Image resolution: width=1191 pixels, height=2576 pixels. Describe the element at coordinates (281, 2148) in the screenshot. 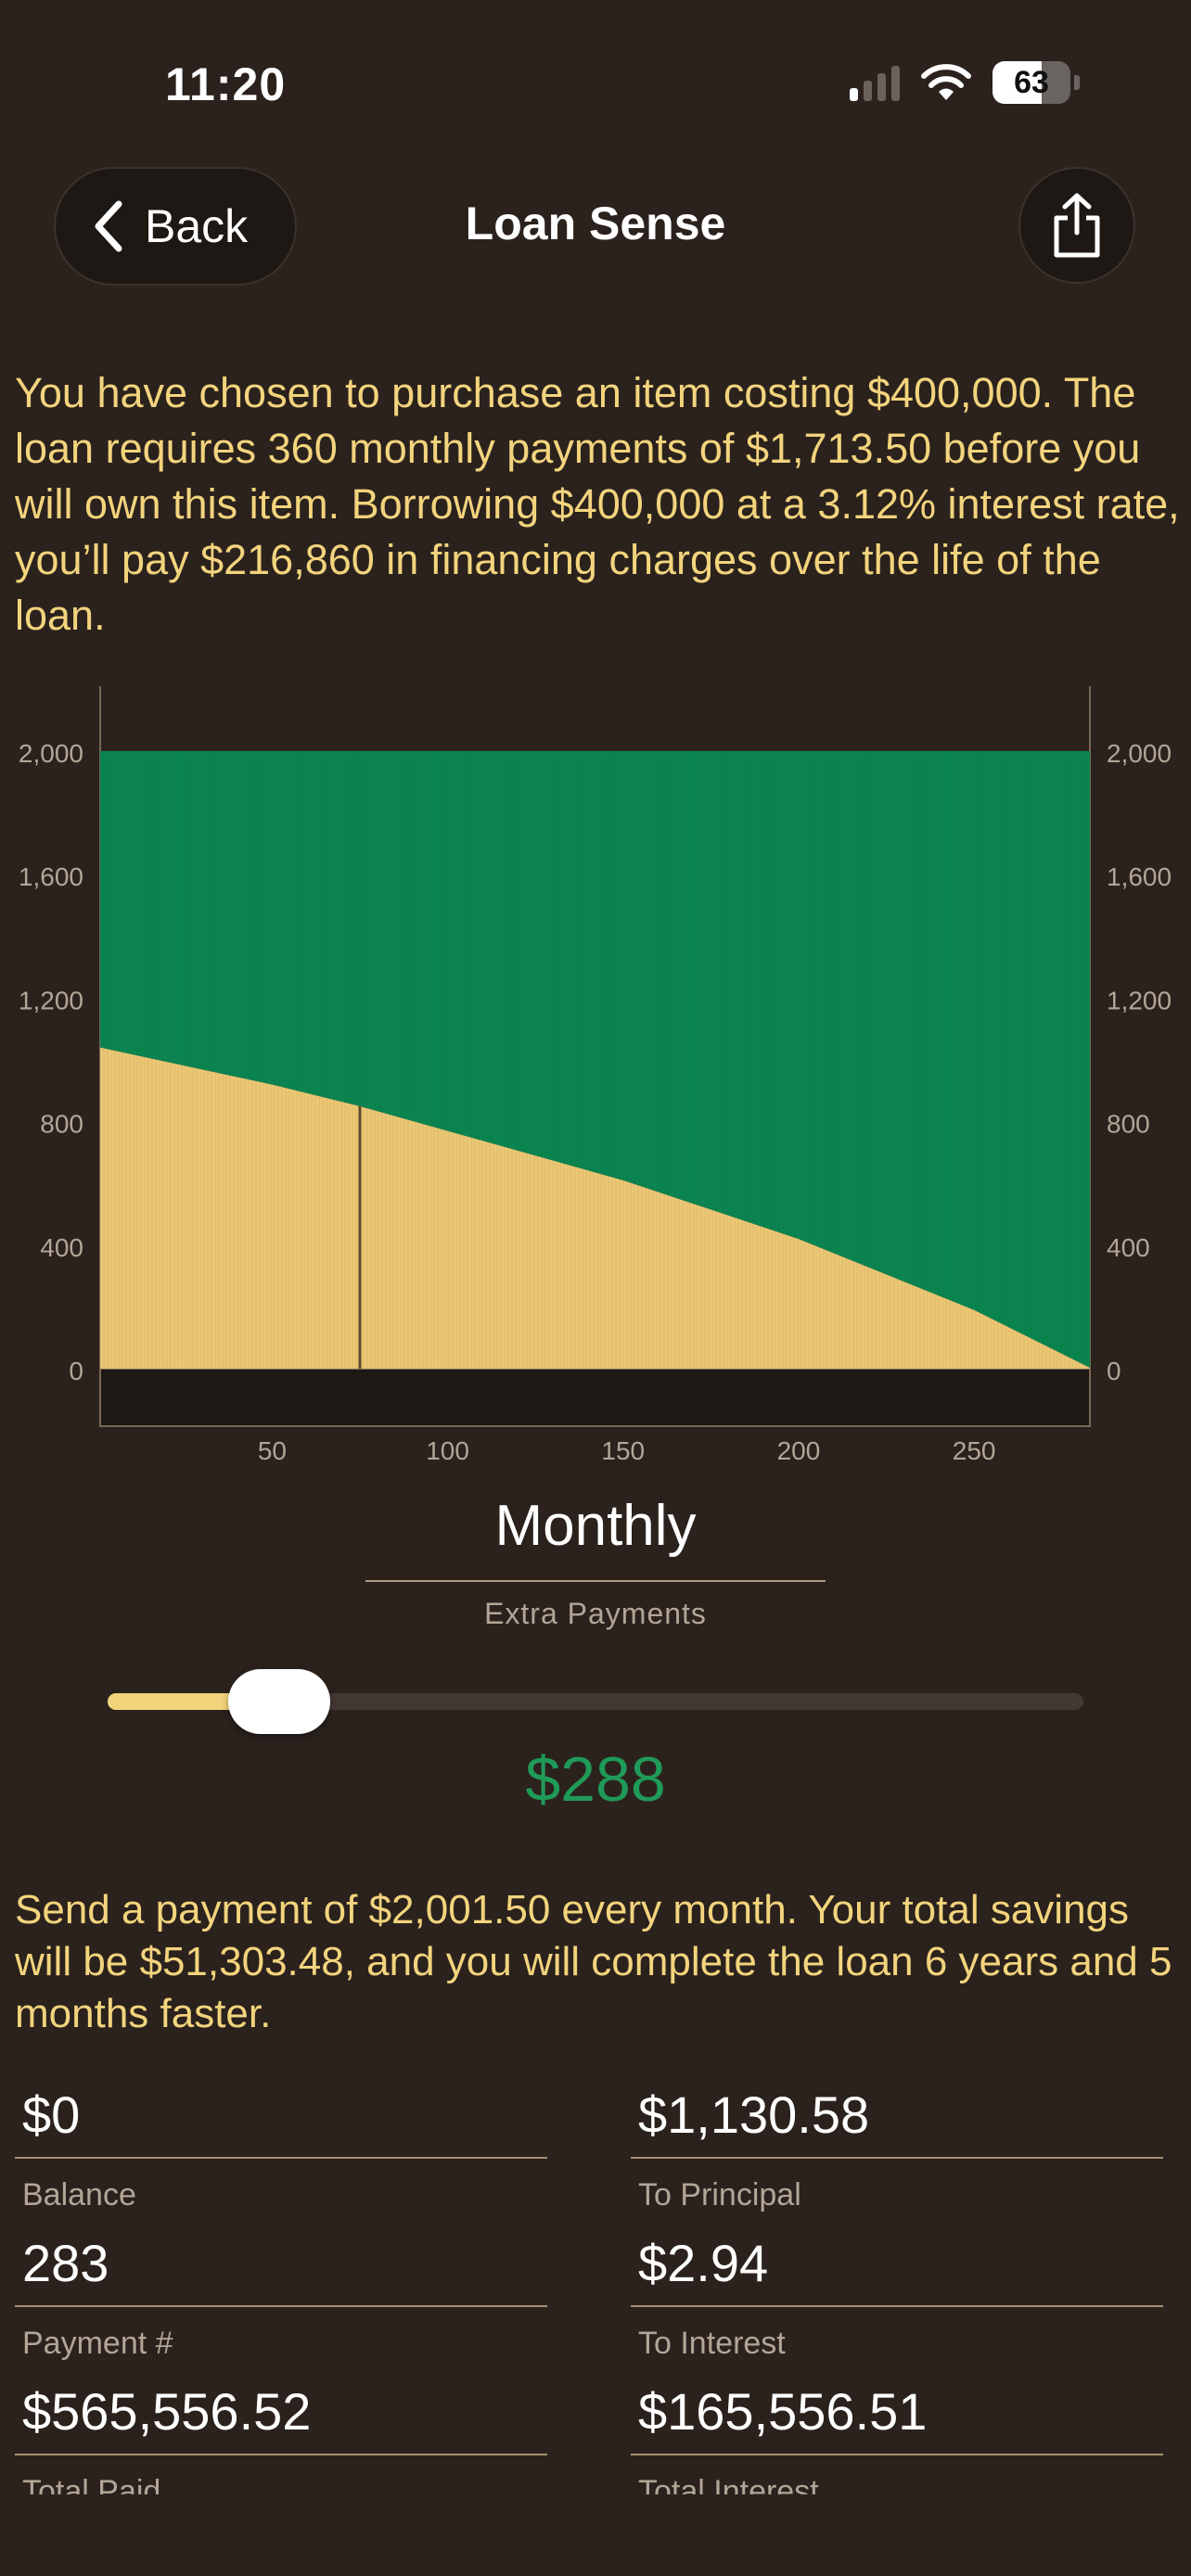

I see `stat-balance: $0 Balance` at that location.